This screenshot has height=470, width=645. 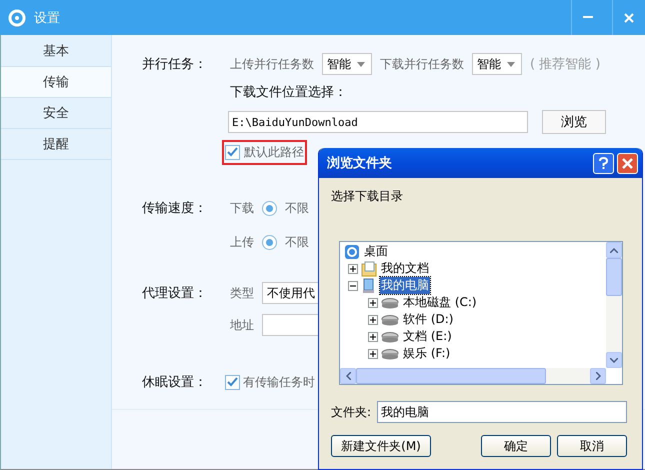 What do you see at coordinates (367, 196) in the screenshot?
I see `dialog-prompt: 选择下载目录` at bounding box center [367, 196].